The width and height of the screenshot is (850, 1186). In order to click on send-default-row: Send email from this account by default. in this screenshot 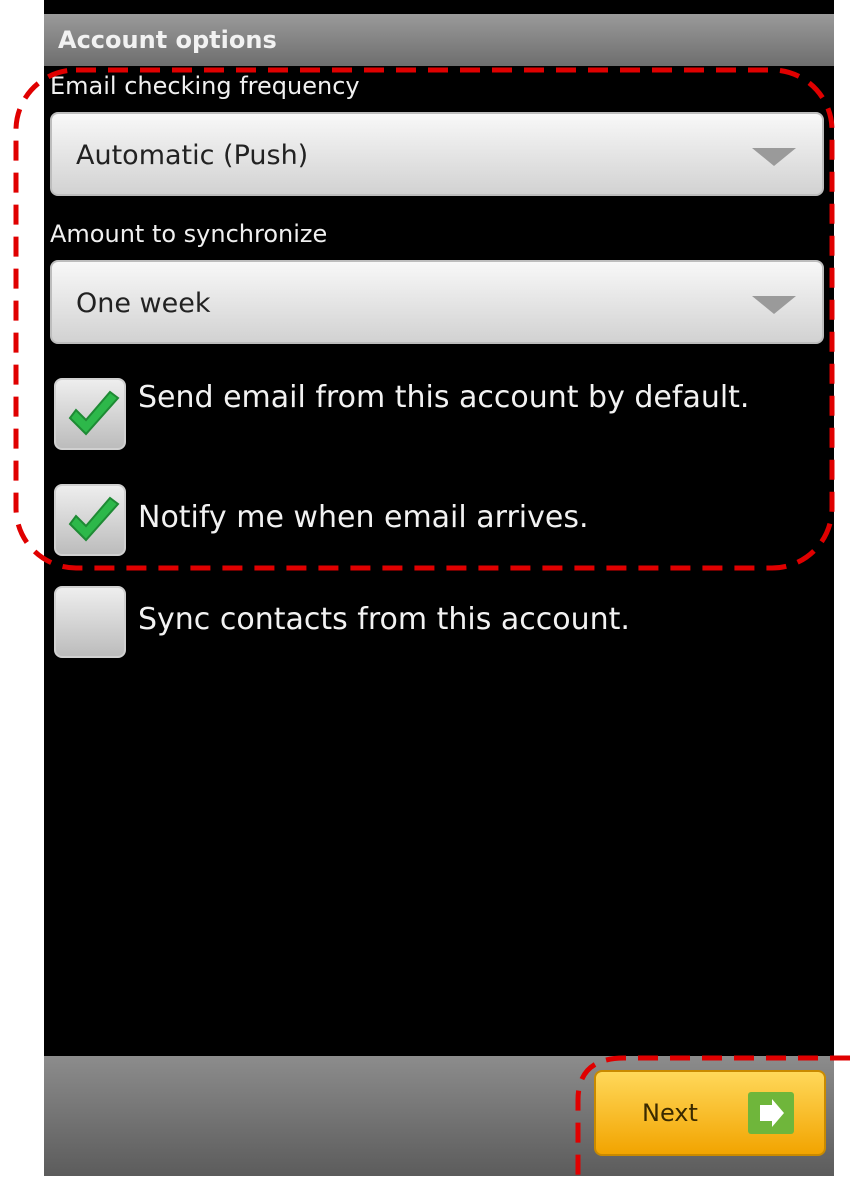, I will do `click(440, 418)`.